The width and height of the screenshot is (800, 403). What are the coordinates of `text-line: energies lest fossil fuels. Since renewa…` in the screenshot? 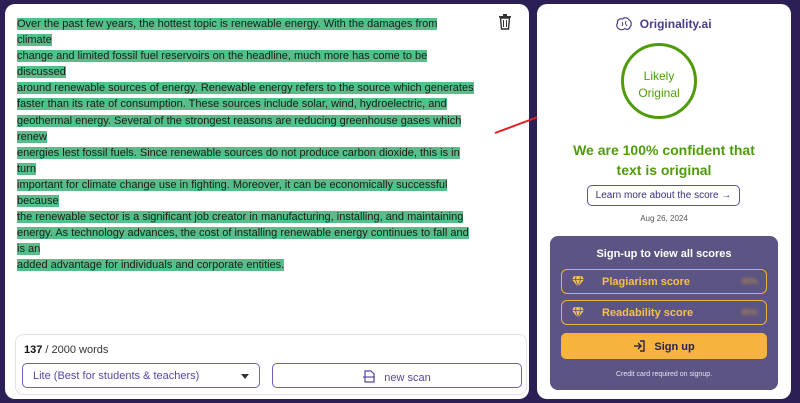 It's located at (238, 160).